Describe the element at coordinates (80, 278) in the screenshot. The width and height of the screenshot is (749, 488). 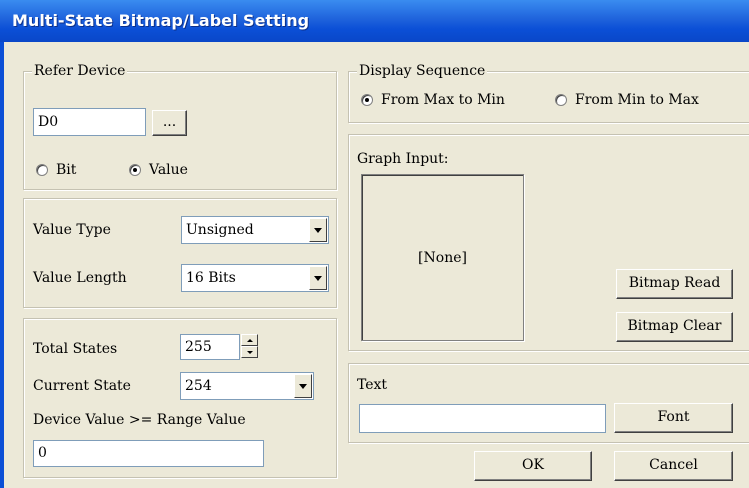
I see `value-length-label: Value Length` at that location.